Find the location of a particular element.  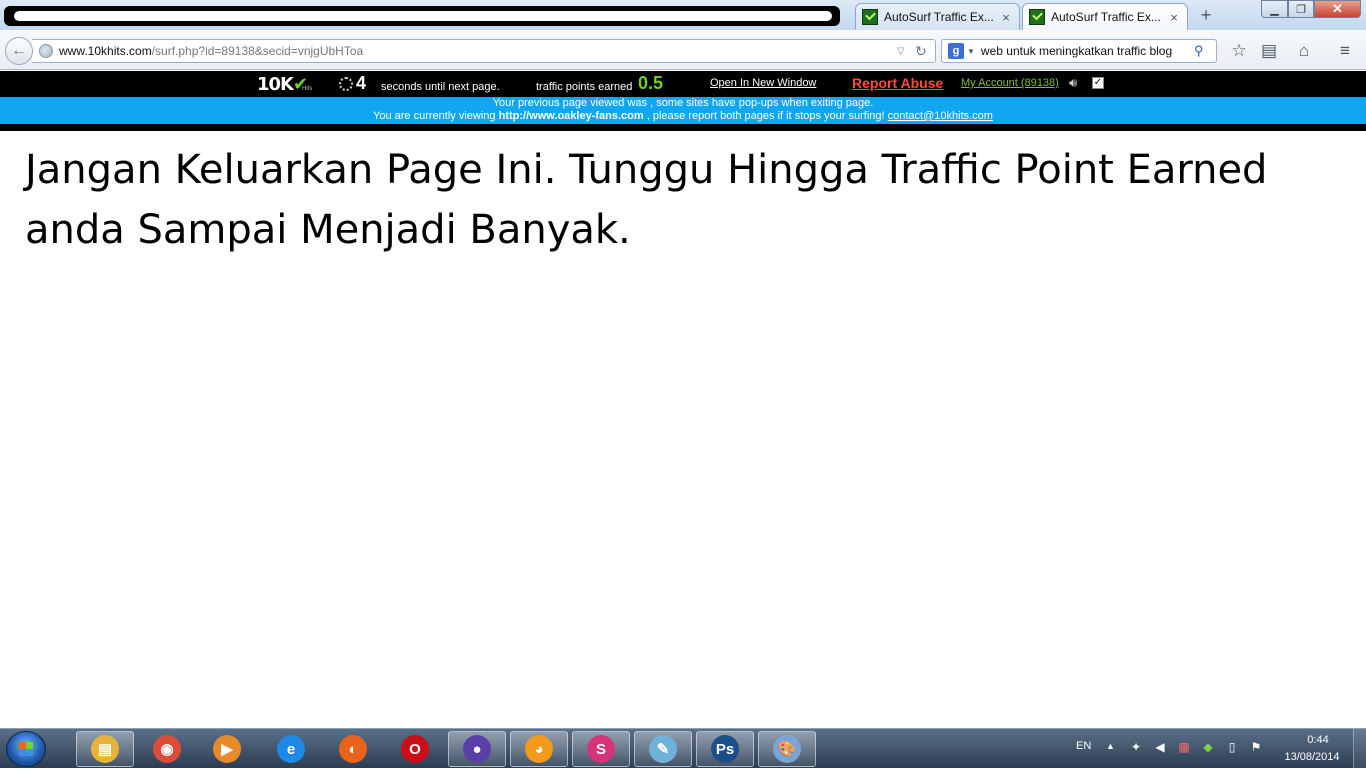

dropbox-icon: ✦ is located at coordinates (1136, 748).